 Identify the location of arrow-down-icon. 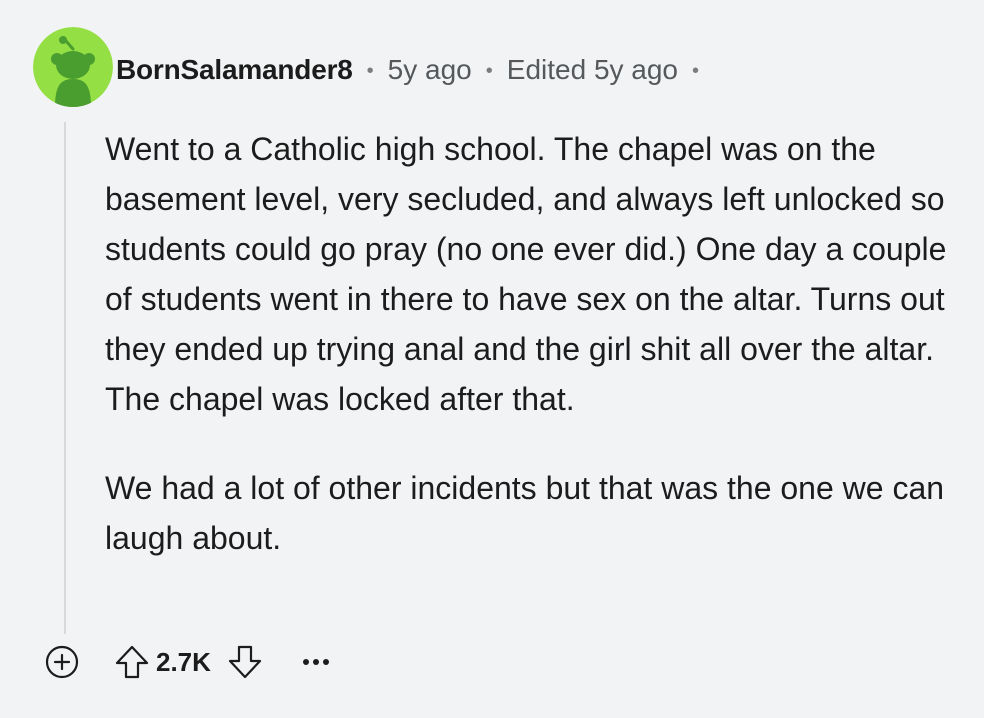
(245, 662).